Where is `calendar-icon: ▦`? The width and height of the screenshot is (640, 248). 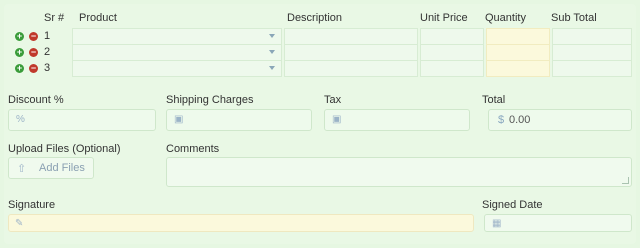
calendar-icon: ▦ is located at coordinates (497, 223).